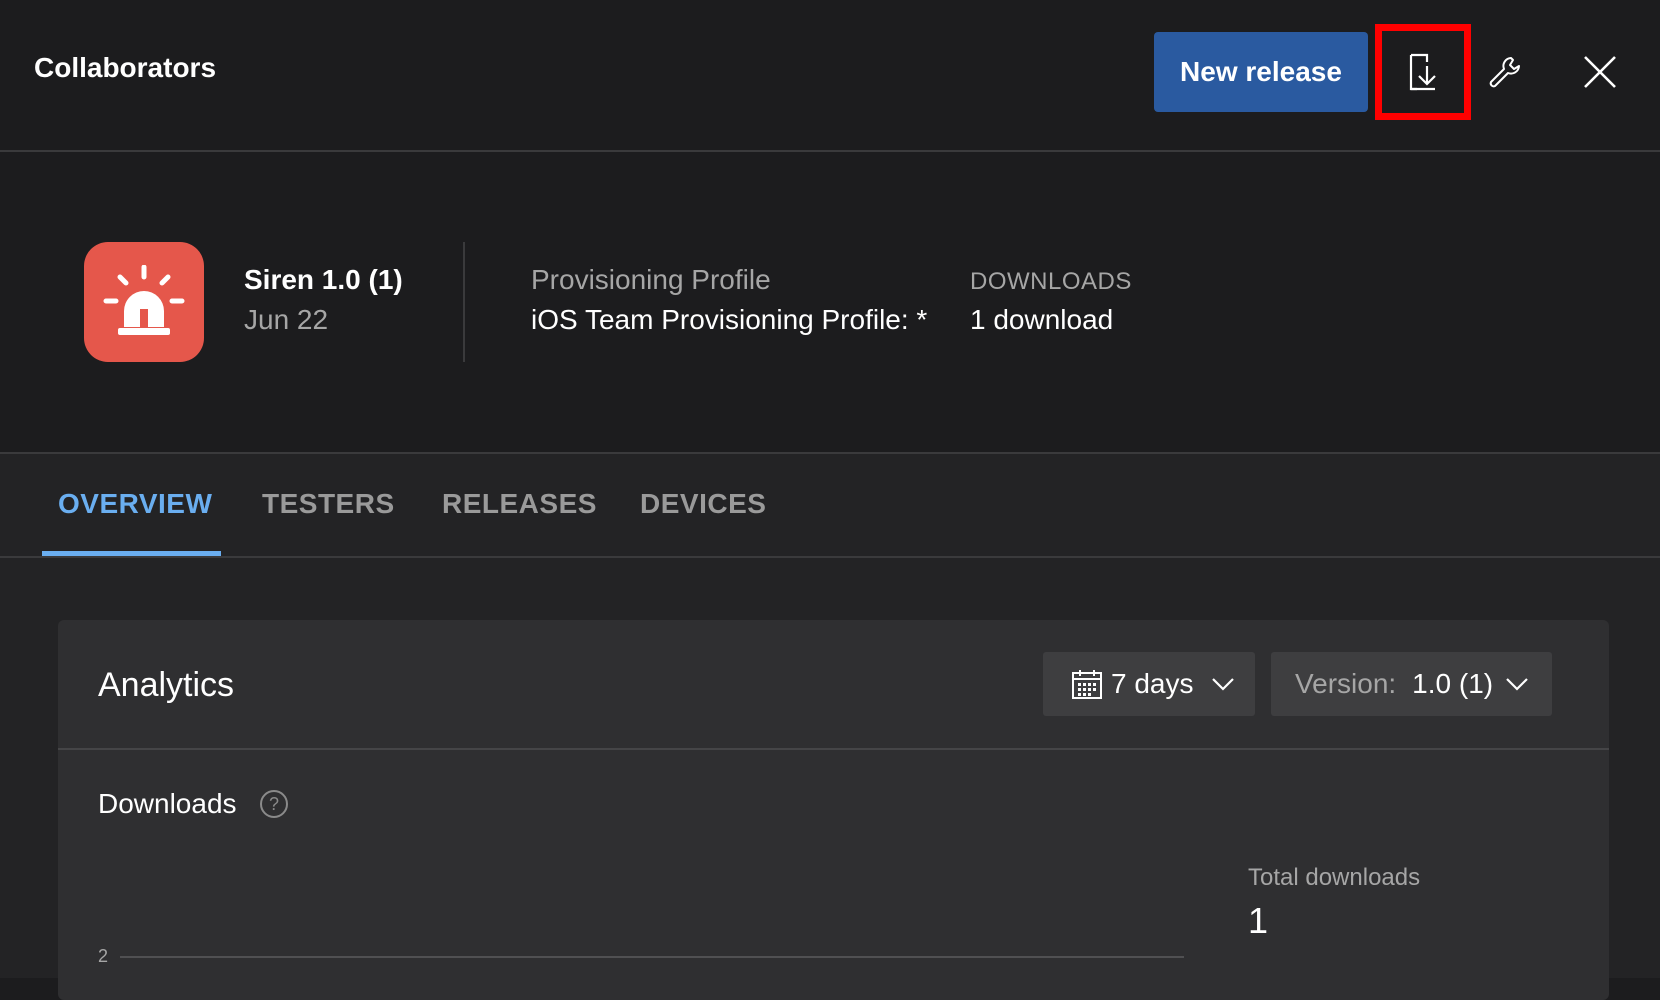  I want to click on version-dropdown: Version: 1.0 (1), so click(1411, 684).